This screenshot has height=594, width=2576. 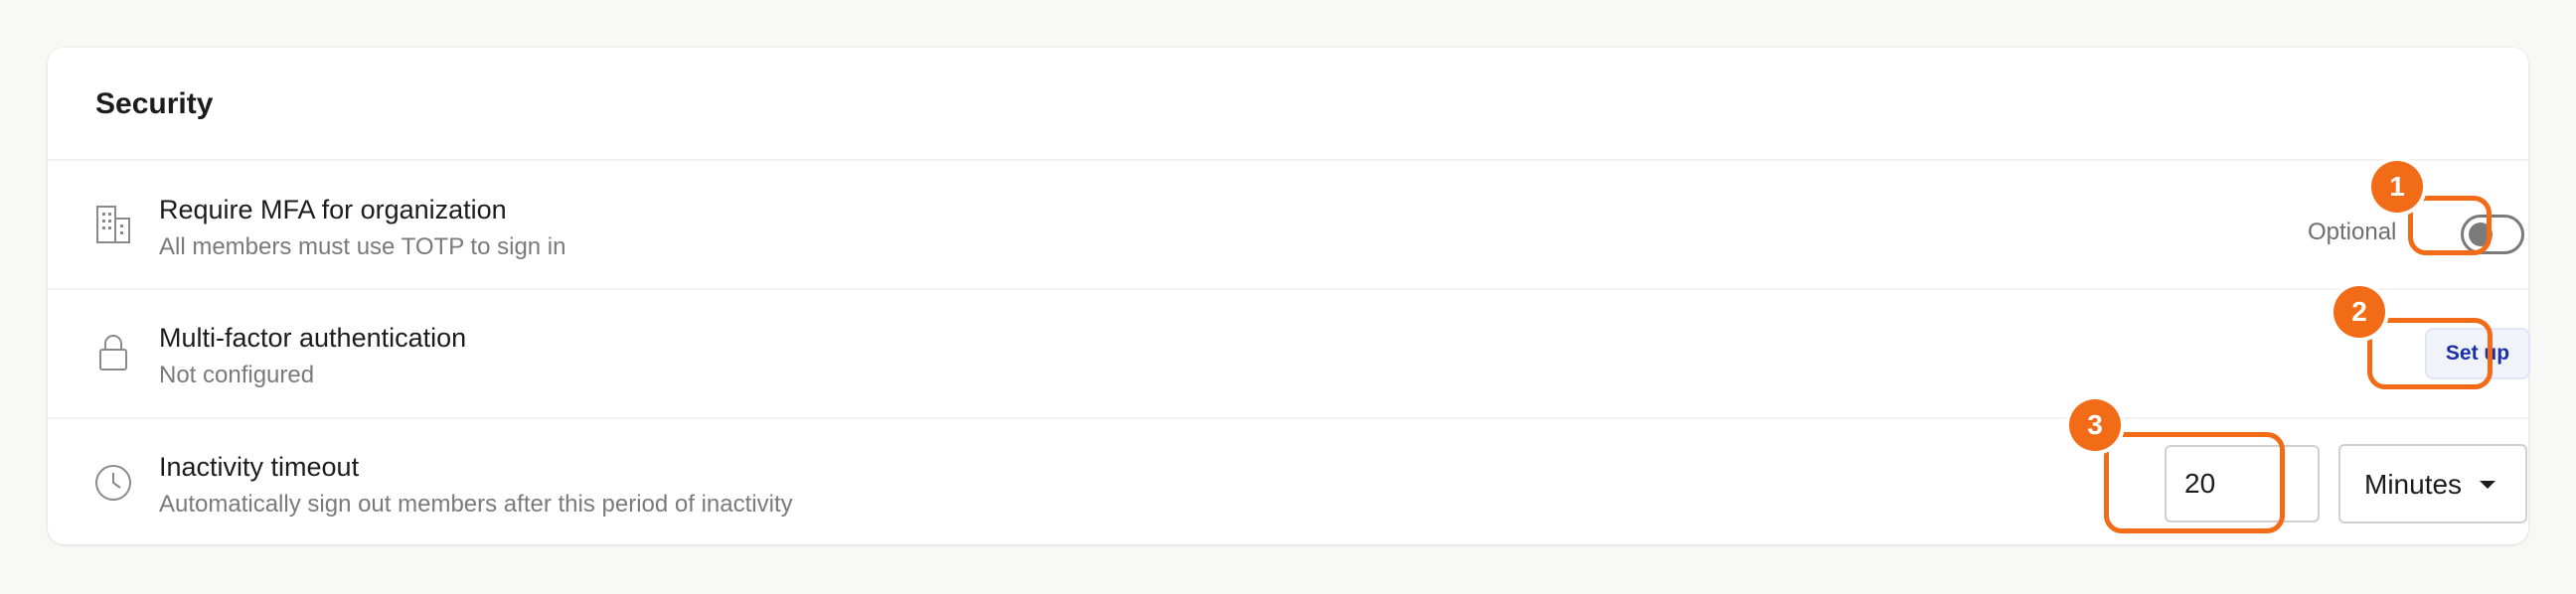 What do you see at coordinates (362, 246) in the screenshot?
I see `row-subtitle: All members must use TOTP to sign in` at bounding box center [362, 246].